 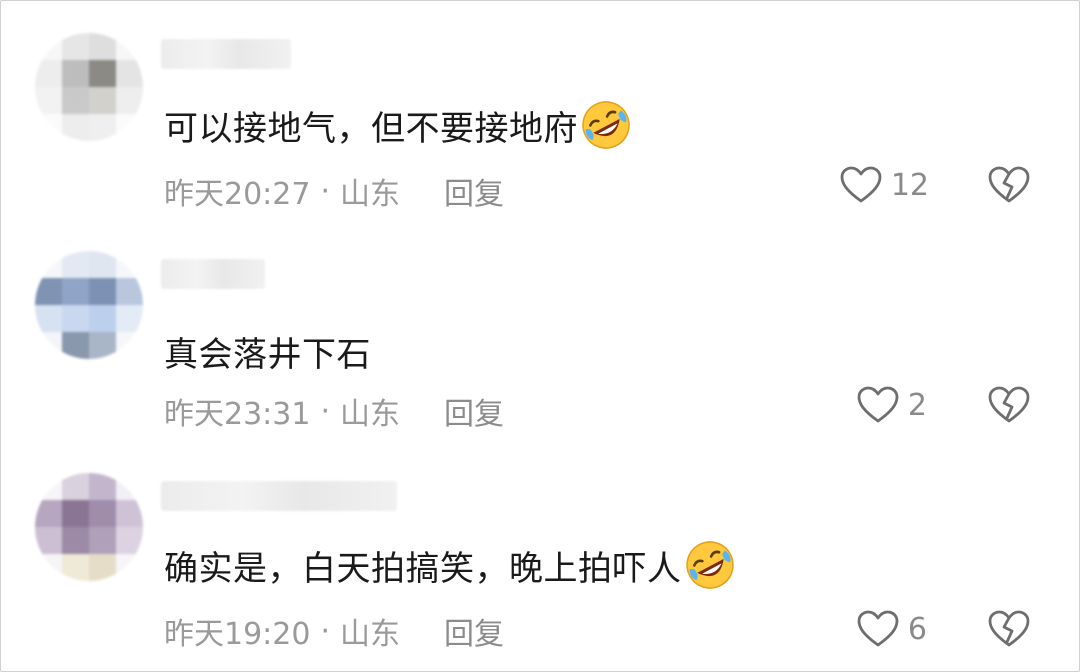 I want to click on like-button: 6, so click(x=891, y=629).